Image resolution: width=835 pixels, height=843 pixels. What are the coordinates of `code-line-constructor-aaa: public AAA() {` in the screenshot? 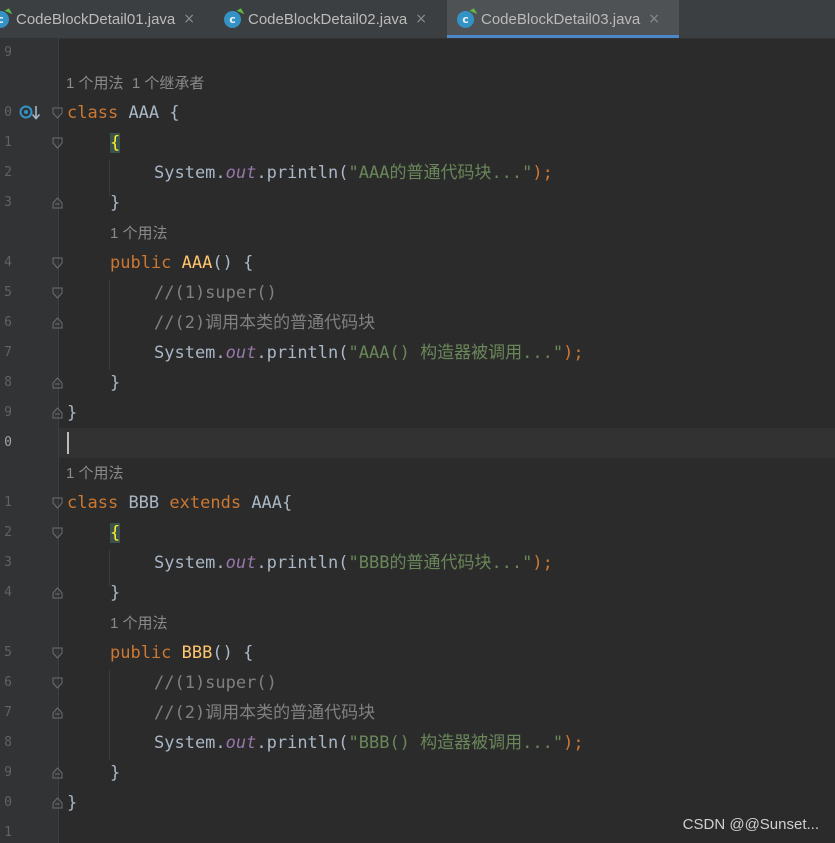 It's located at (181, 263).